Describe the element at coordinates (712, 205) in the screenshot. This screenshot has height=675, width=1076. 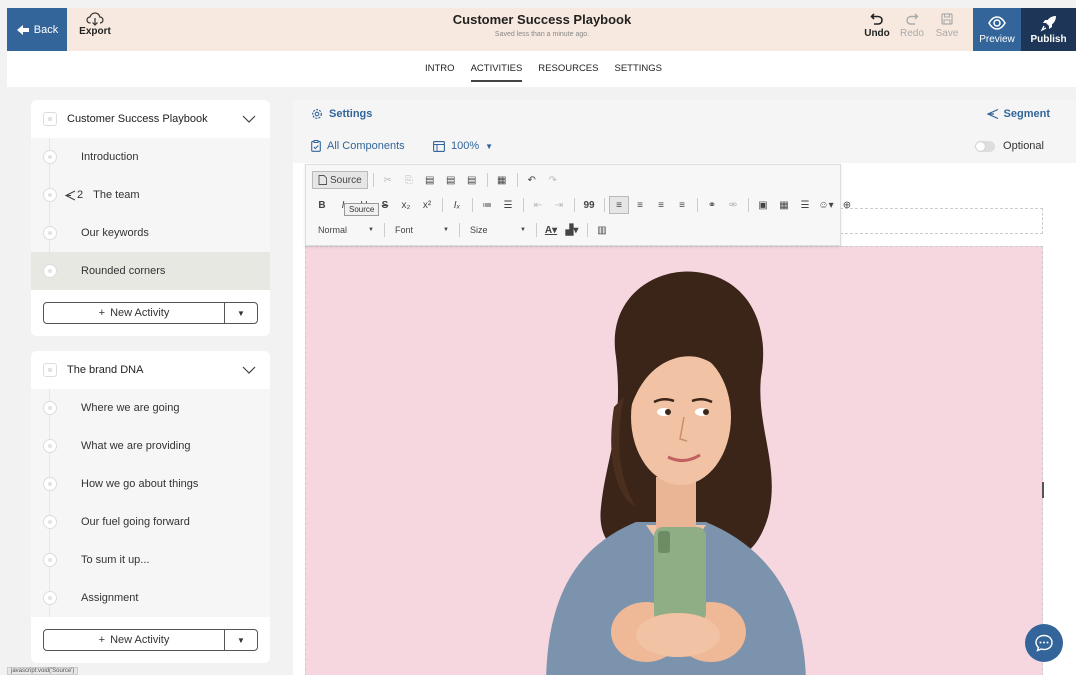
I see `link-icon: ⚭` at that location.